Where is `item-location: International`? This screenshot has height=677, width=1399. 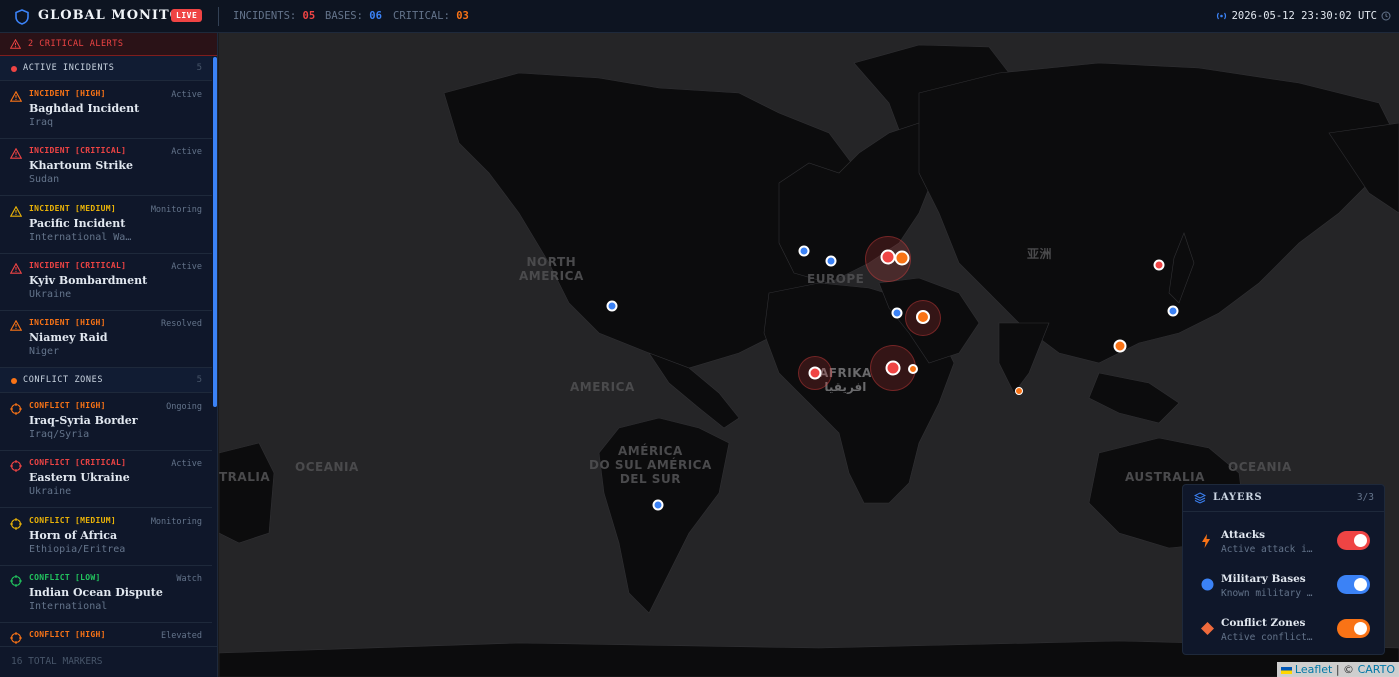
item-location: International is located at coordinates (68, 606).